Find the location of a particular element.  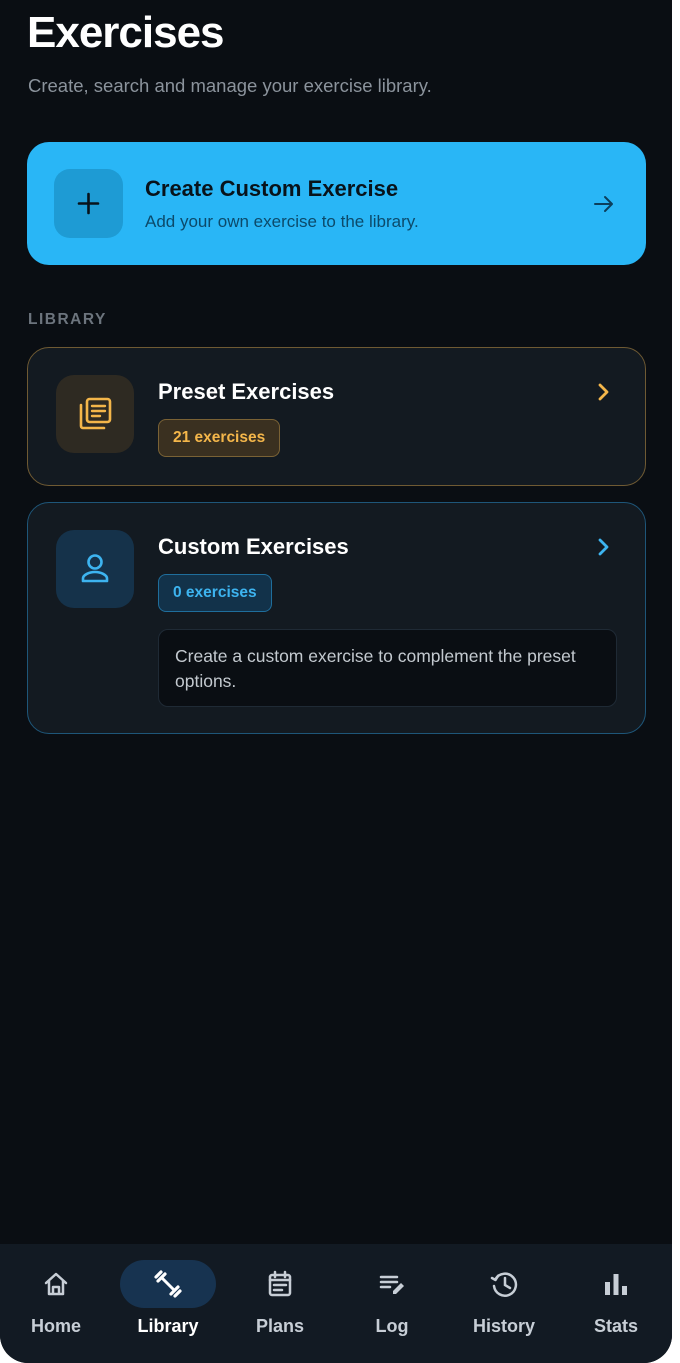

calendar-icon is located at coordinates (280, 1283).